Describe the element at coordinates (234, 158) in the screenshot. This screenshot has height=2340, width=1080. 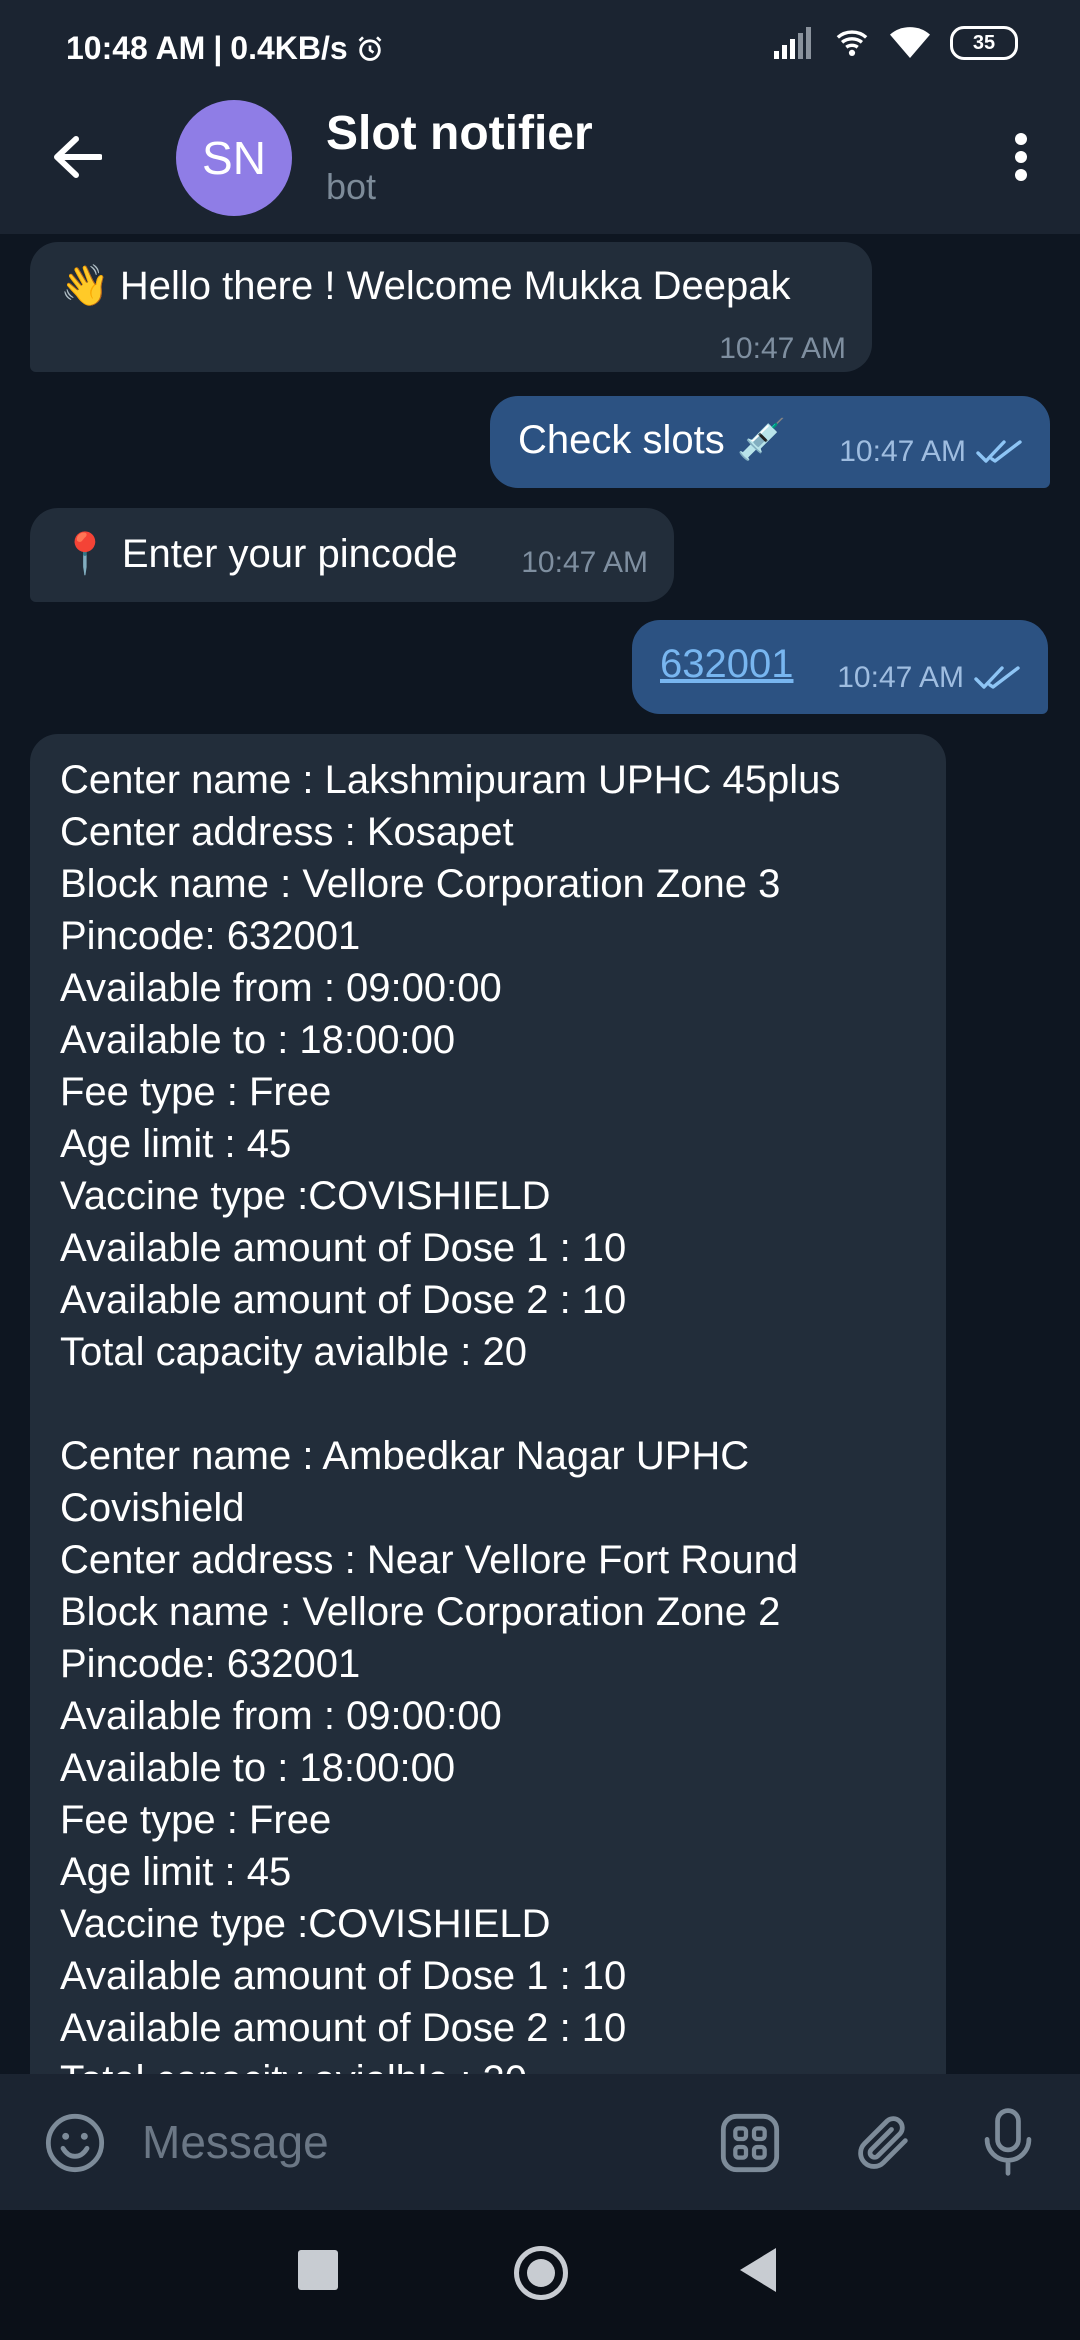
I see `avatar: SN` at that location.